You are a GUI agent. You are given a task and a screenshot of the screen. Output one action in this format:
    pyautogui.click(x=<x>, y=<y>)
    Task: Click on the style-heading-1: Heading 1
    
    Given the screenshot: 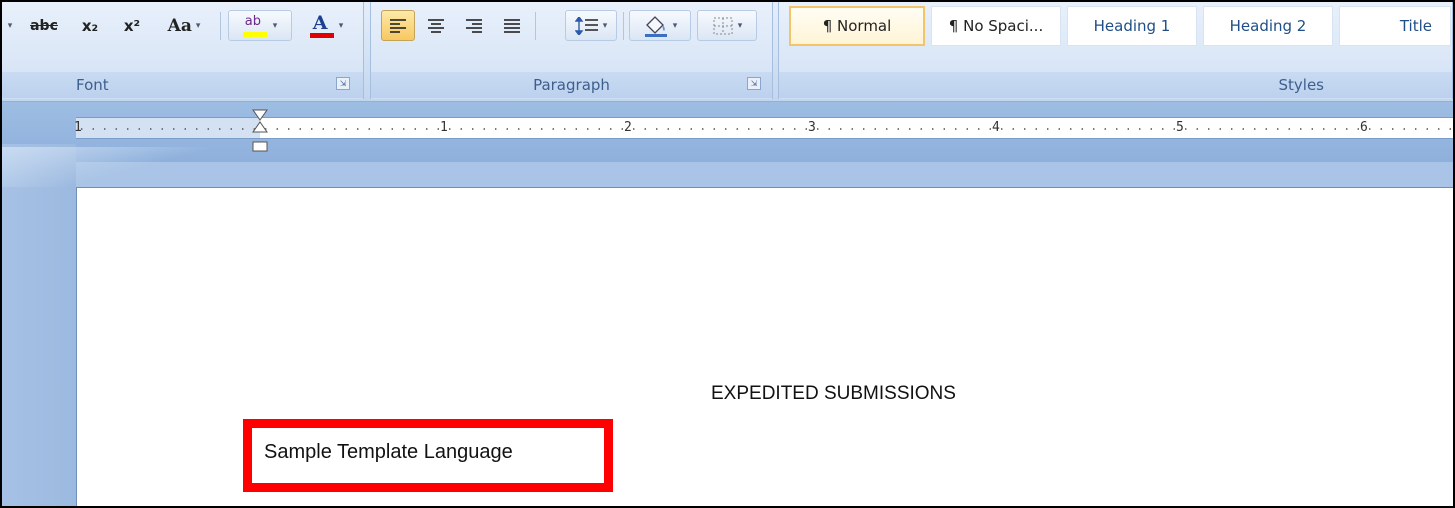 What is the action you would take?
    pyautogui.click(x=1132, y=26)
    